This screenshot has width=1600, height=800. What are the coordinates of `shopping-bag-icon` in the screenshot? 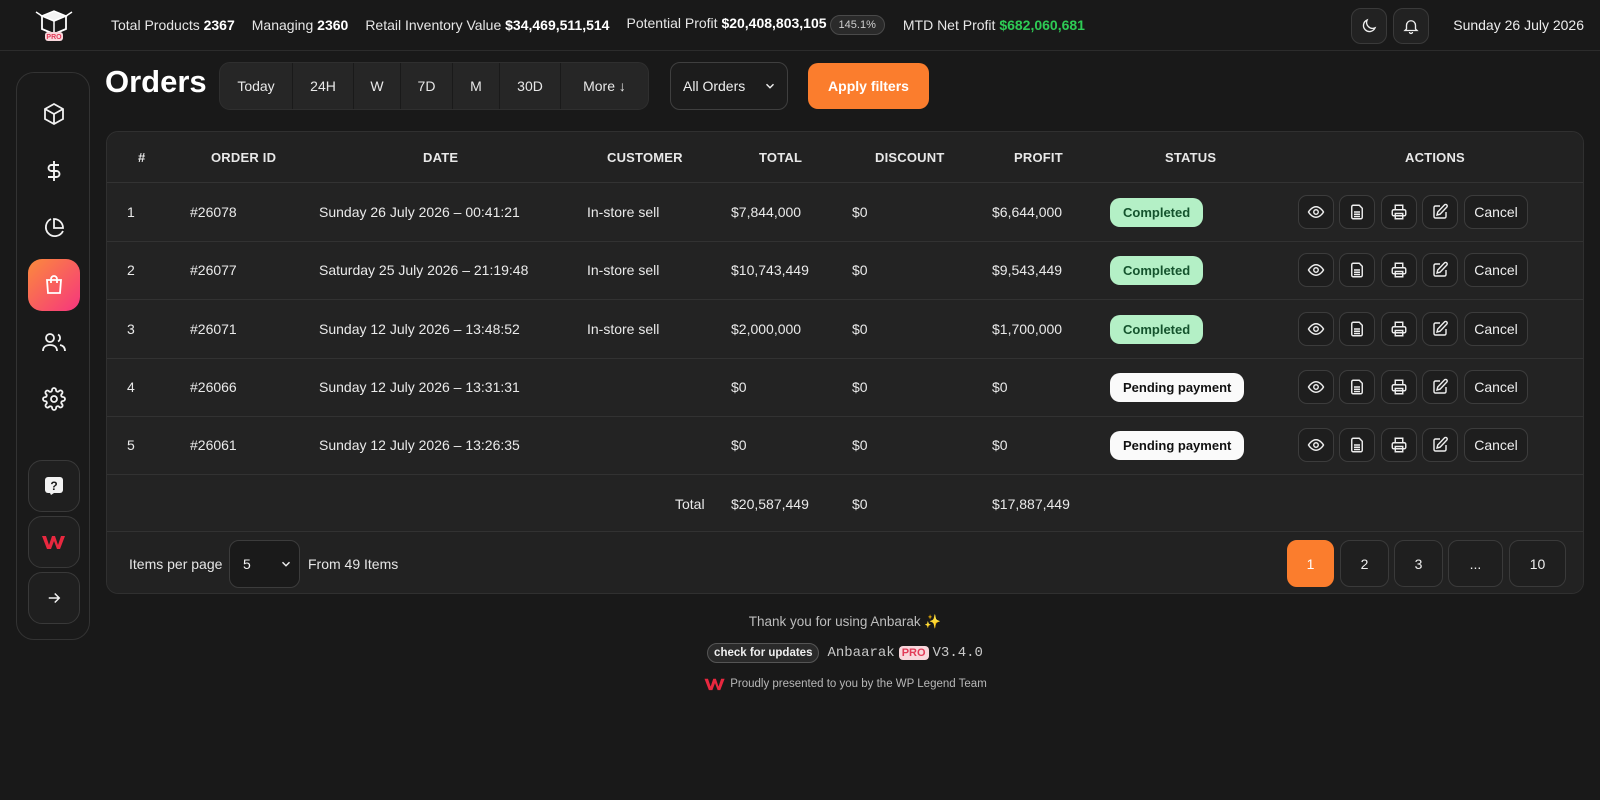 It's located at (54, 284).